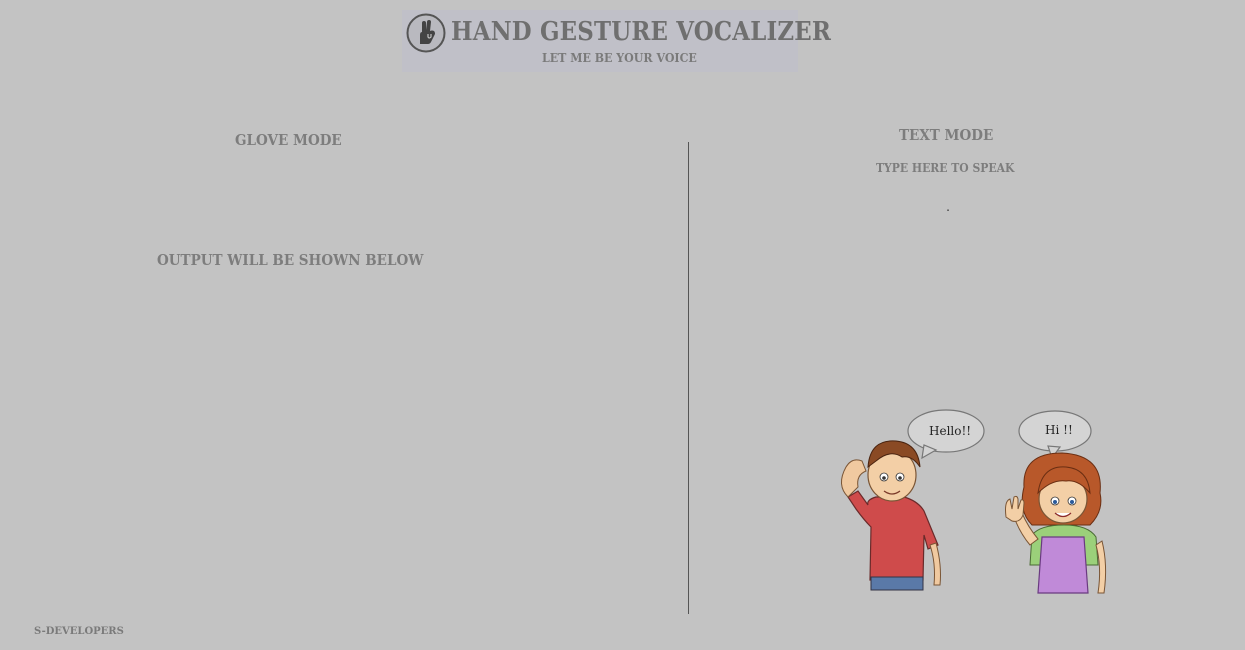 The image size is (1245, 650). Describe the element at coordinates (79, 631) in the screenshot. I see `footer-credit: S-DEVELOPERS` at that location.